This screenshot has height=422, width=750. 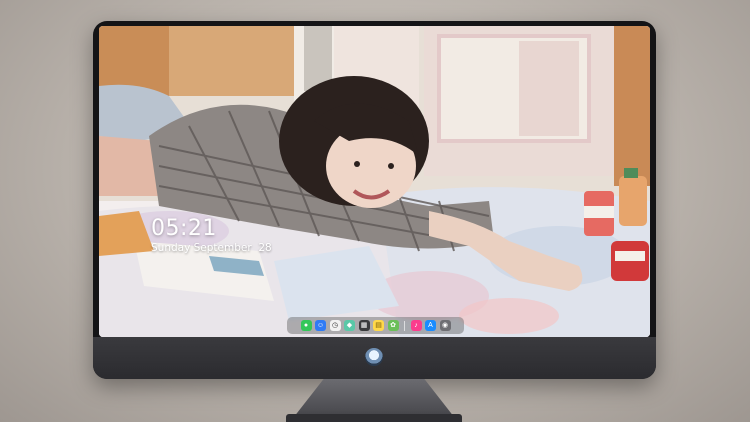 I want to click on clock-icon: ◷, so click(x=335, y=325).